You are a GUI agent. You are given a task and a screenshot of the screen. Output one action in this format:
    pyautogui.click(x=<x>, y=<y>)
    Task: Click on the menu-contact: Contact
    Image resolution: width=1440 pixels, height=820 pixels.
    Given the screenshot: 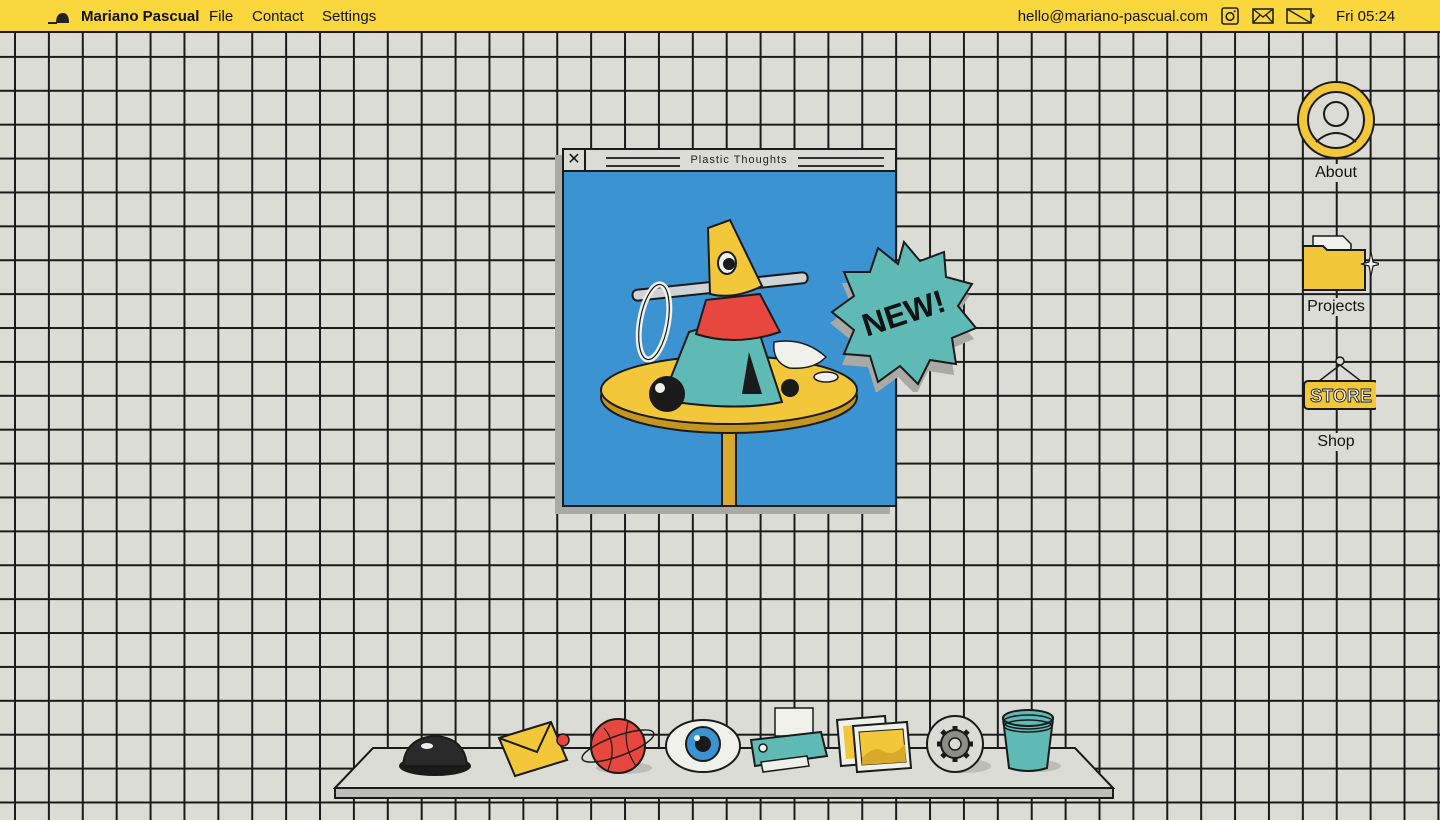 What is the action you would take?
    pyautogui.click(x=278, y=16)
    